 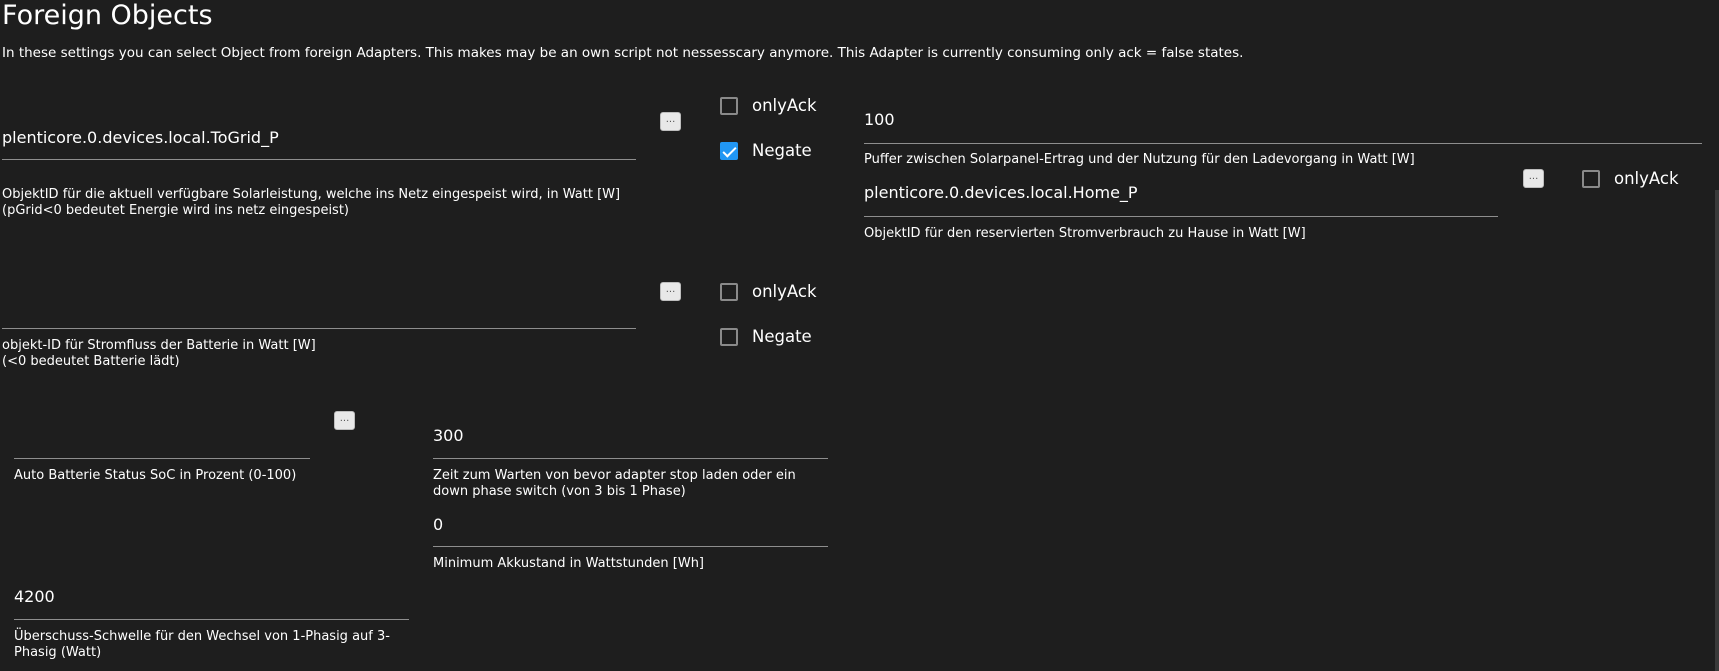 I want to click on min-battery-underline, so click(x=630, y=546).